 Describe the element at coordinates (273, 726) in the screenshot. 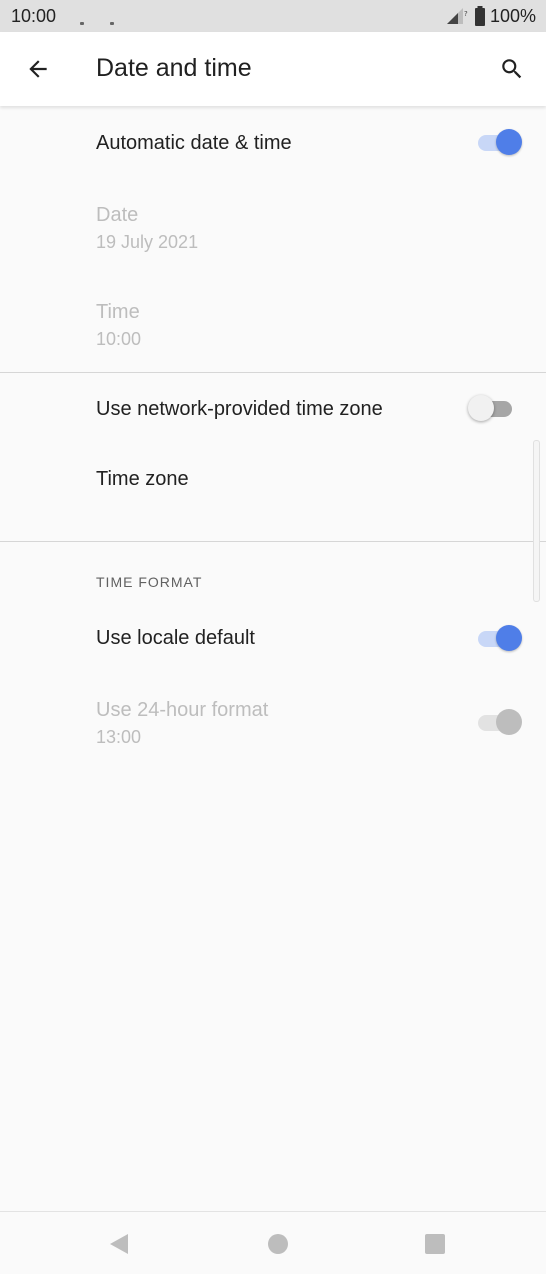

I see `24-hour-format-row: Use 24-hour format 13:00` at that location.